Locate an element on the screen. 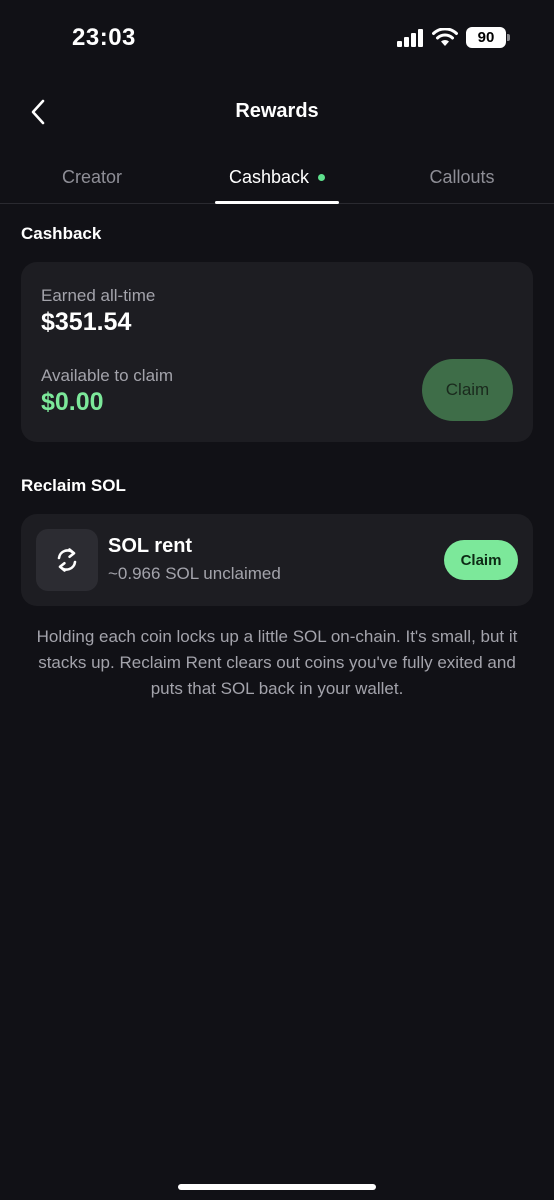 The height and width of the screenshot is (1200, 554). cashback-section-title: Cashback is located at coordinates (61, 233).